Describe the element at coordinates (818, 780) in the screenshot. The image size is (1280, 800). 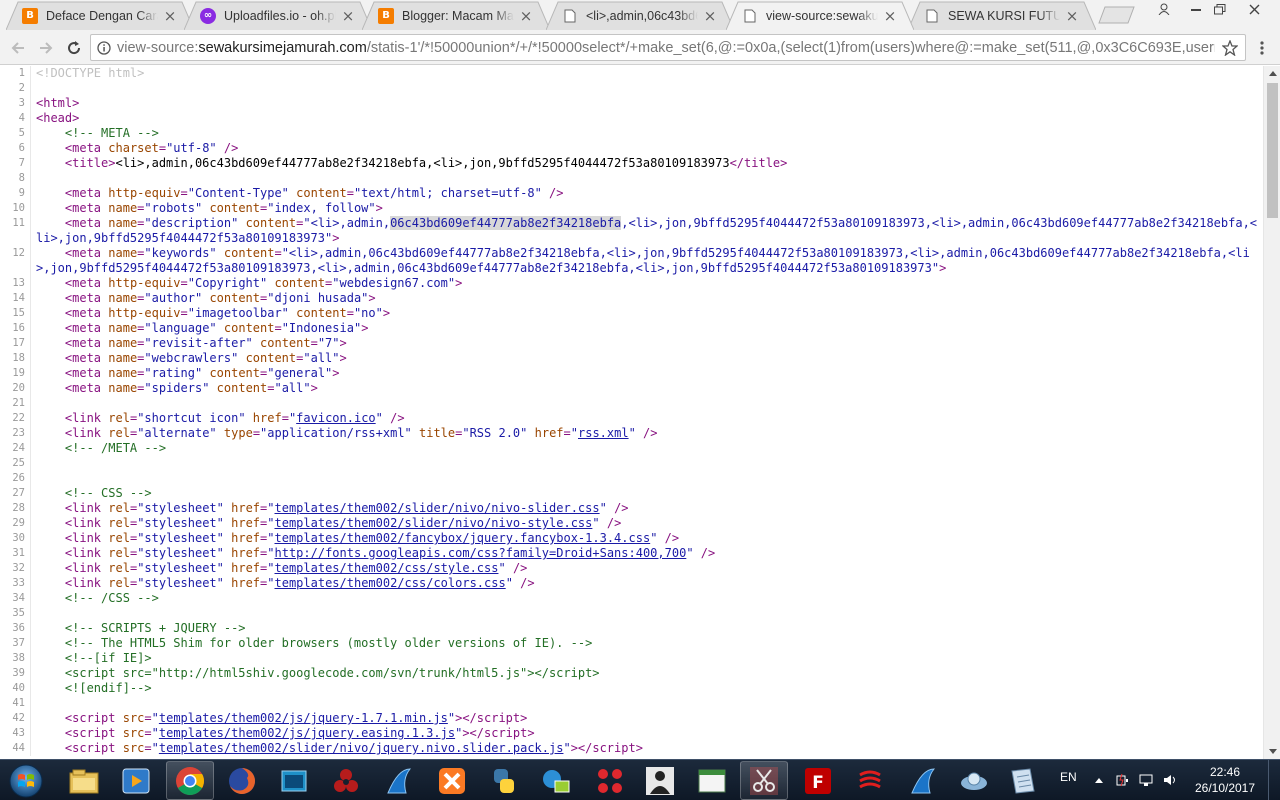
I see `filezilla-button: F` at that location.